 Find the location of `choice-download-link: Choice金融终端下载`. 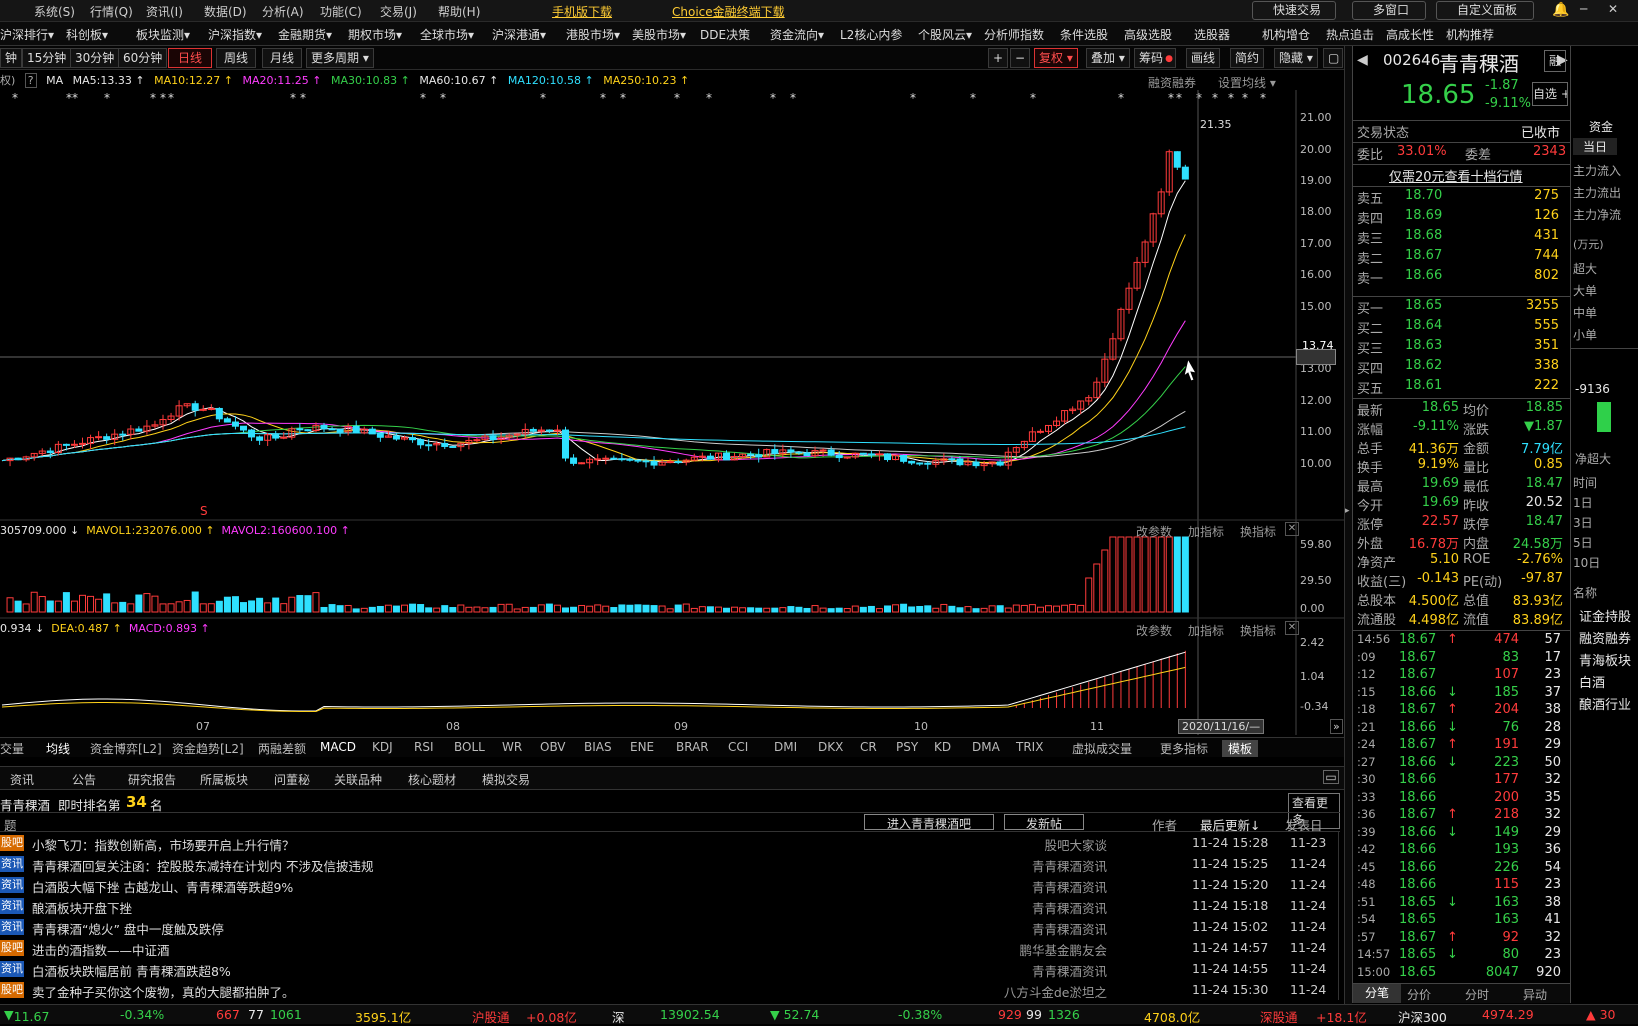

choice-download-link: Choice金融终端下载 is located at coordinates (728, 11).